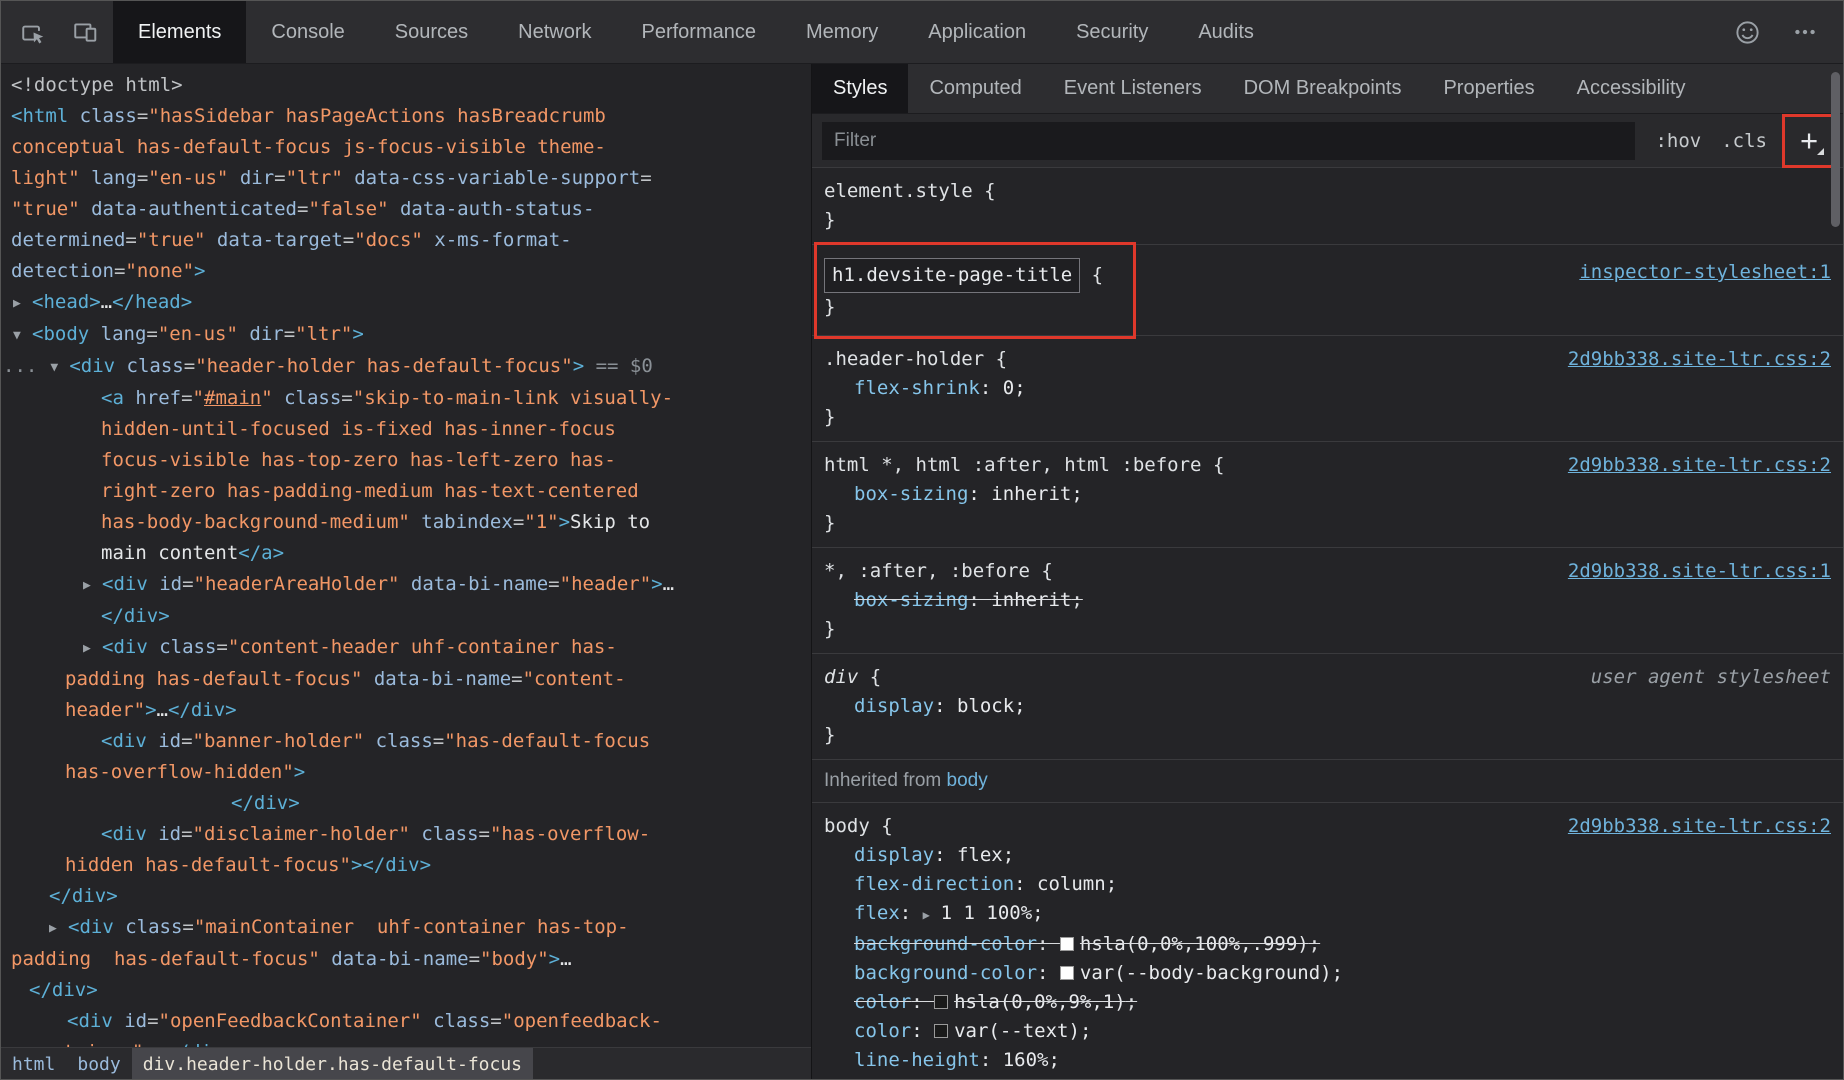 The height and width of the screenshot is (1080, 1844). I want to click on selector-text: *, :after, :before, so click(927, 571).